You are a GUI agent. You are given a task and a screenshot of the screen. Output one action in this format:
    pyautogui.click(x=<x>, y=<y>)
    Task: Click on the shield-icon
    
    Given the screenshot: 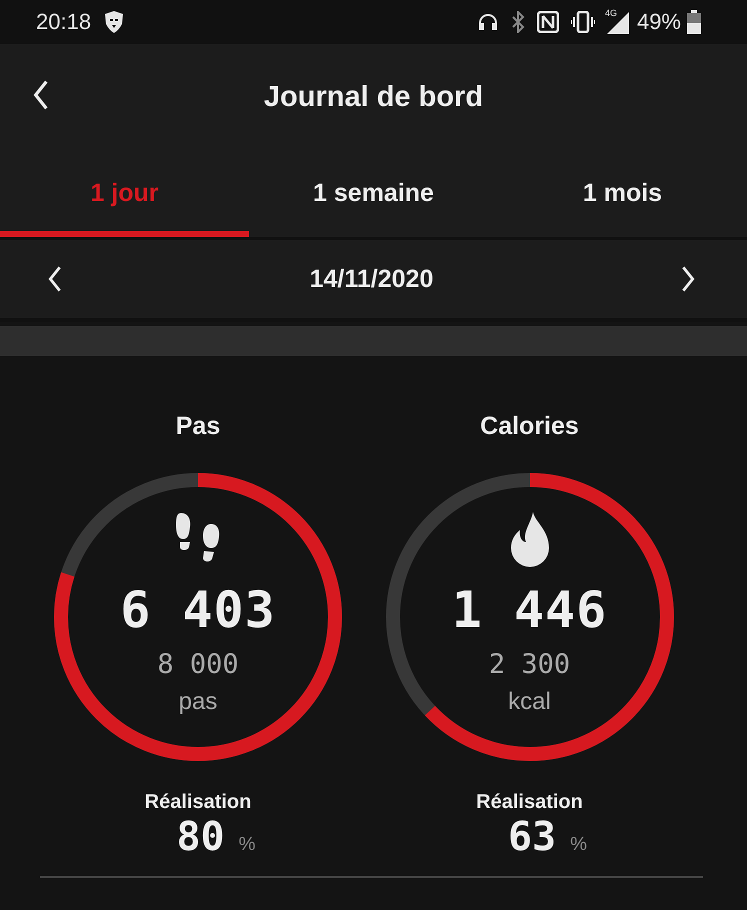 What is the action you would take?
    pyautogui.click(x=114, y=22)
    